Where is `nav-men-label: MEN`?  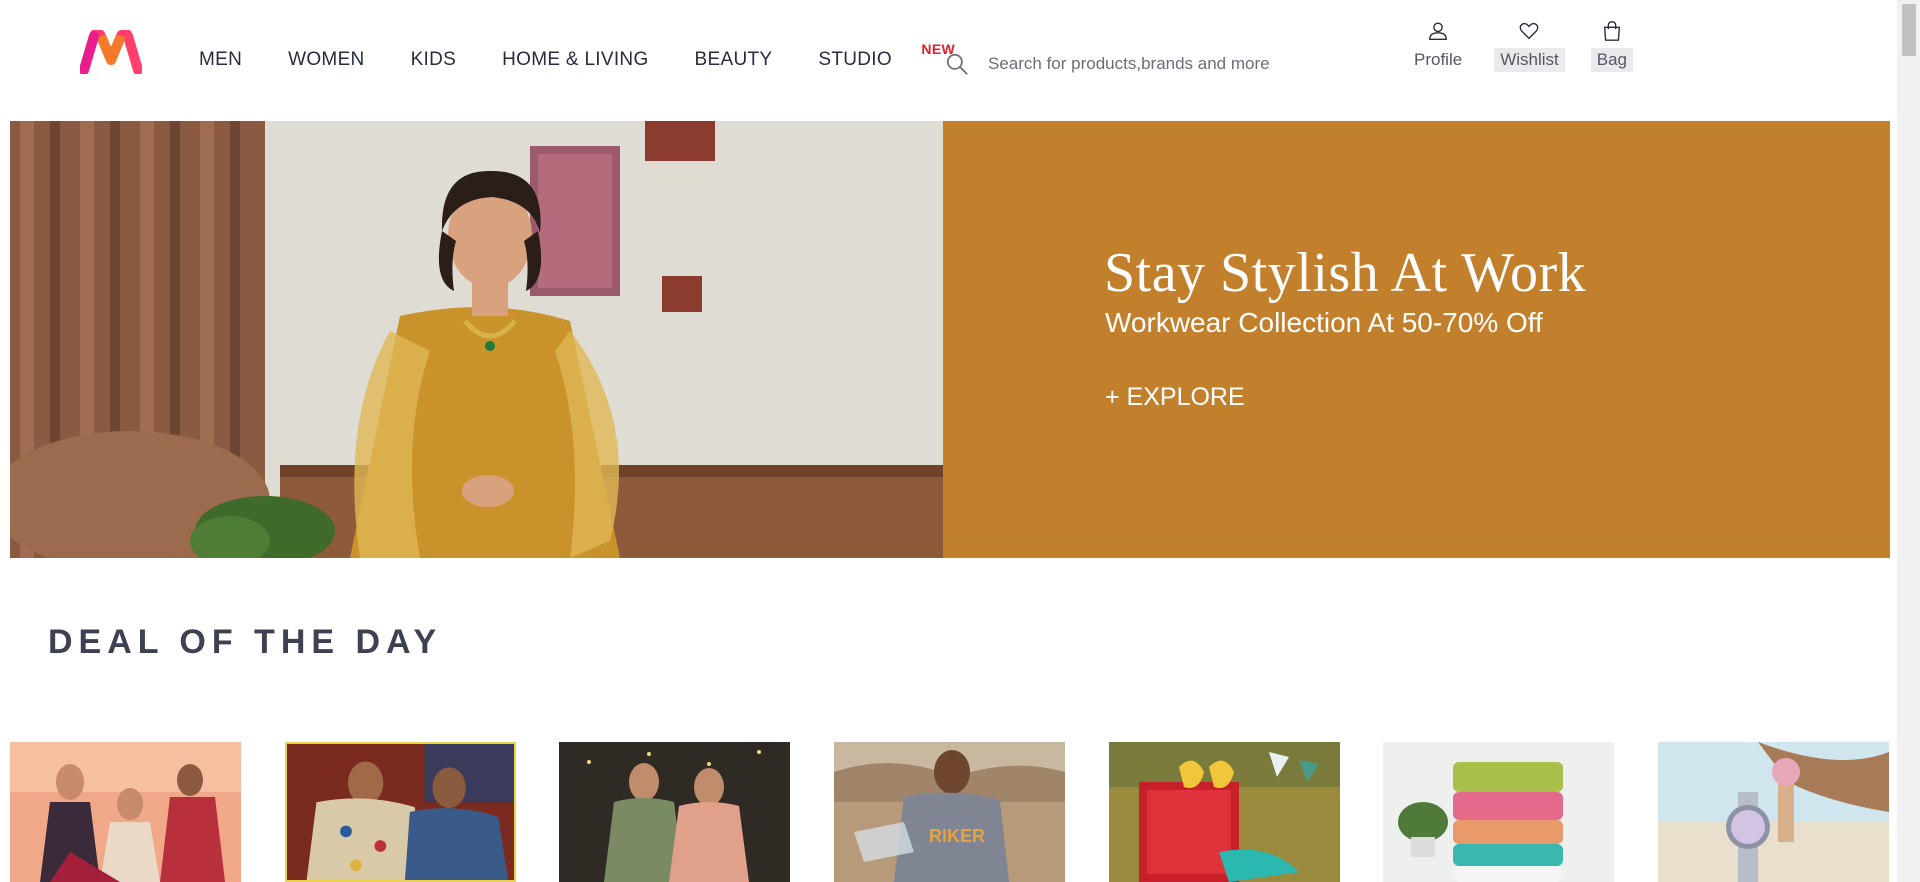 nav-men-label: MEN is located at coordinates (221, 59).